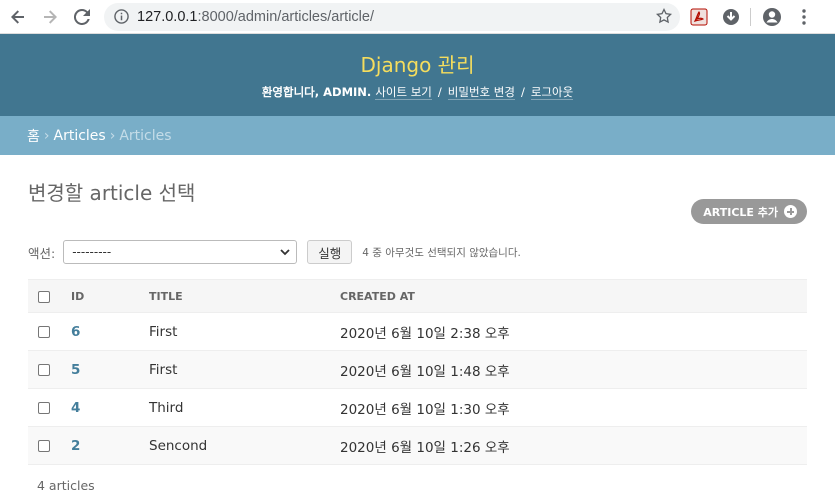 Image resolution: width=835 pixels, height=492 pixels. I want to click on actions-bar: 액션: --------- 실행 4 중 아무것도 선택되지 않았습니다., so click(417, 252).